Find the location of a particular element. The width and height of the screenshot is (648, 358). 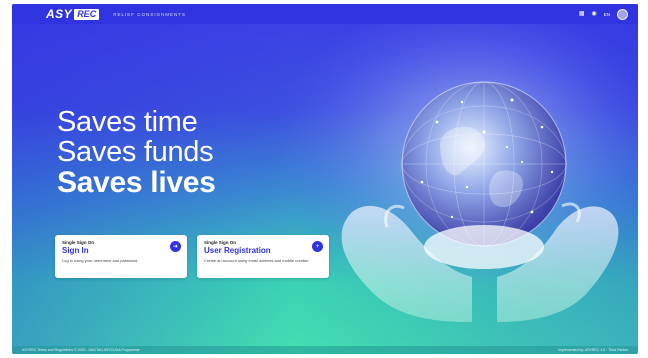

headline-line-3: Saves lives is located at coordinates (136, 182).